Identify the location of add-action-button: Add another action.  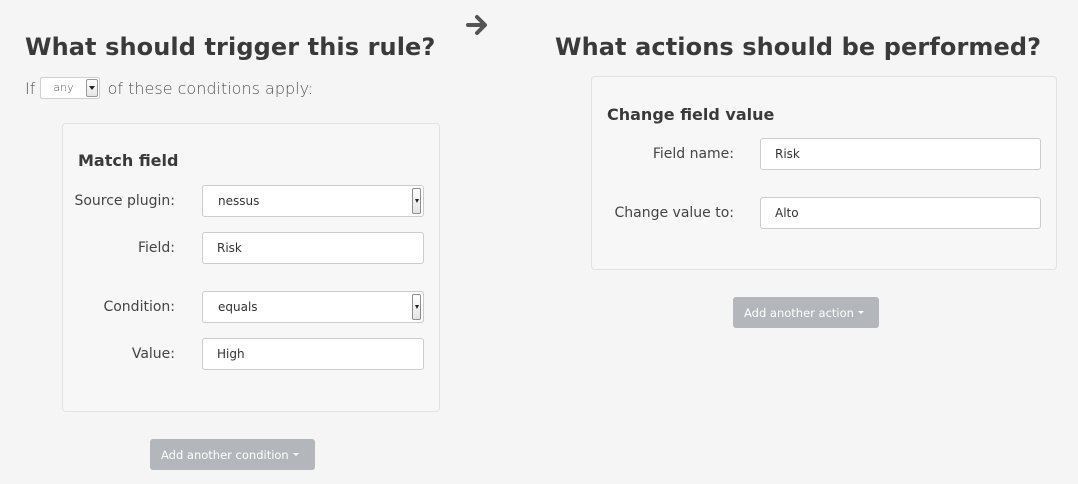
(806, 312).